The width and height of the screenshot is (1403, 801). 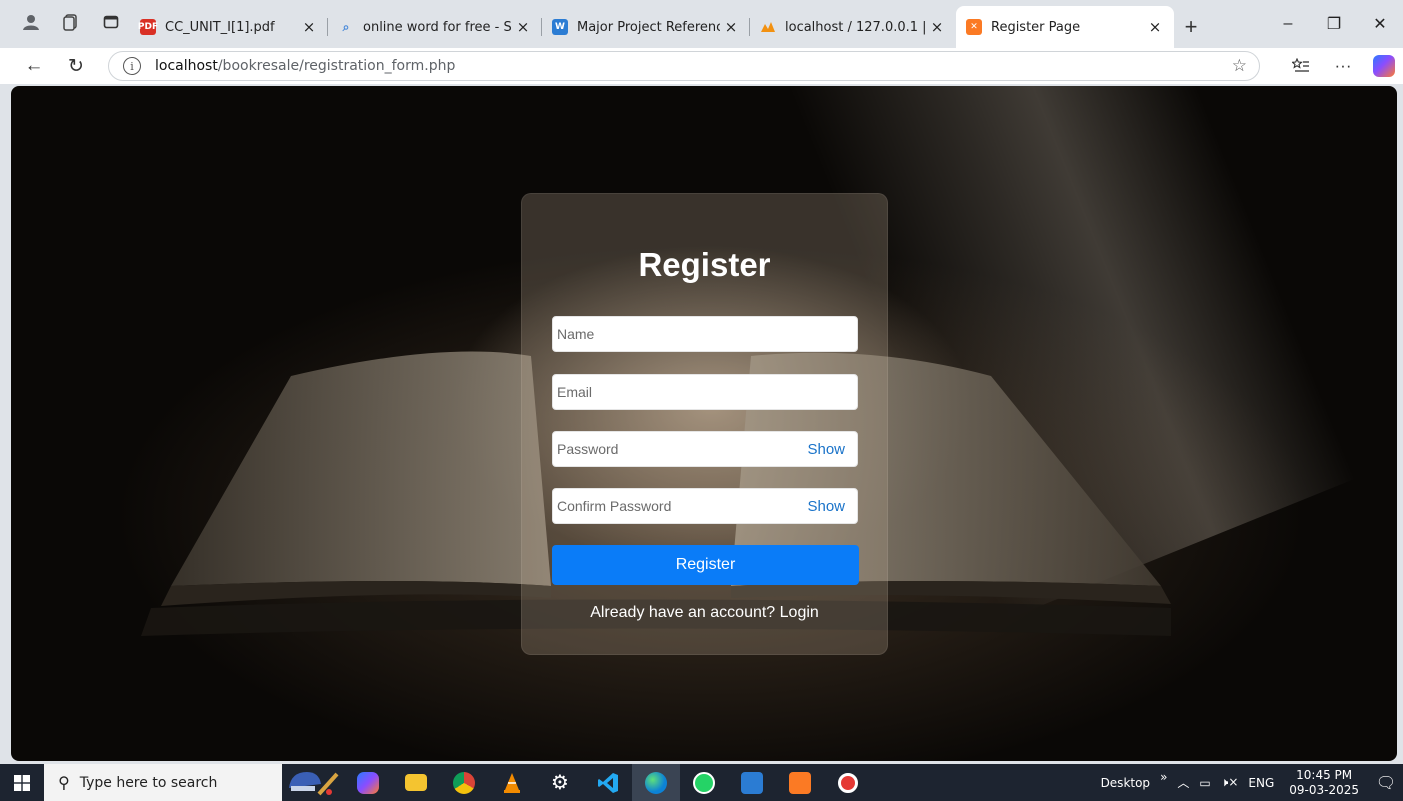 What do you see at coordinates (111, 22) in the screenshot?
I see `tab-actions-icon` at bounding box center [111, 22].